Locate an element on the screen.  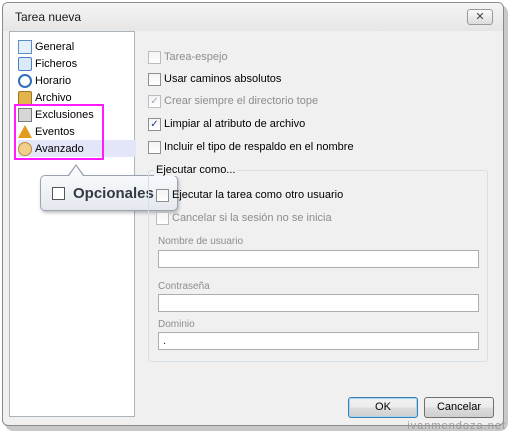
archive-icon is located at coordinates (25, 97).